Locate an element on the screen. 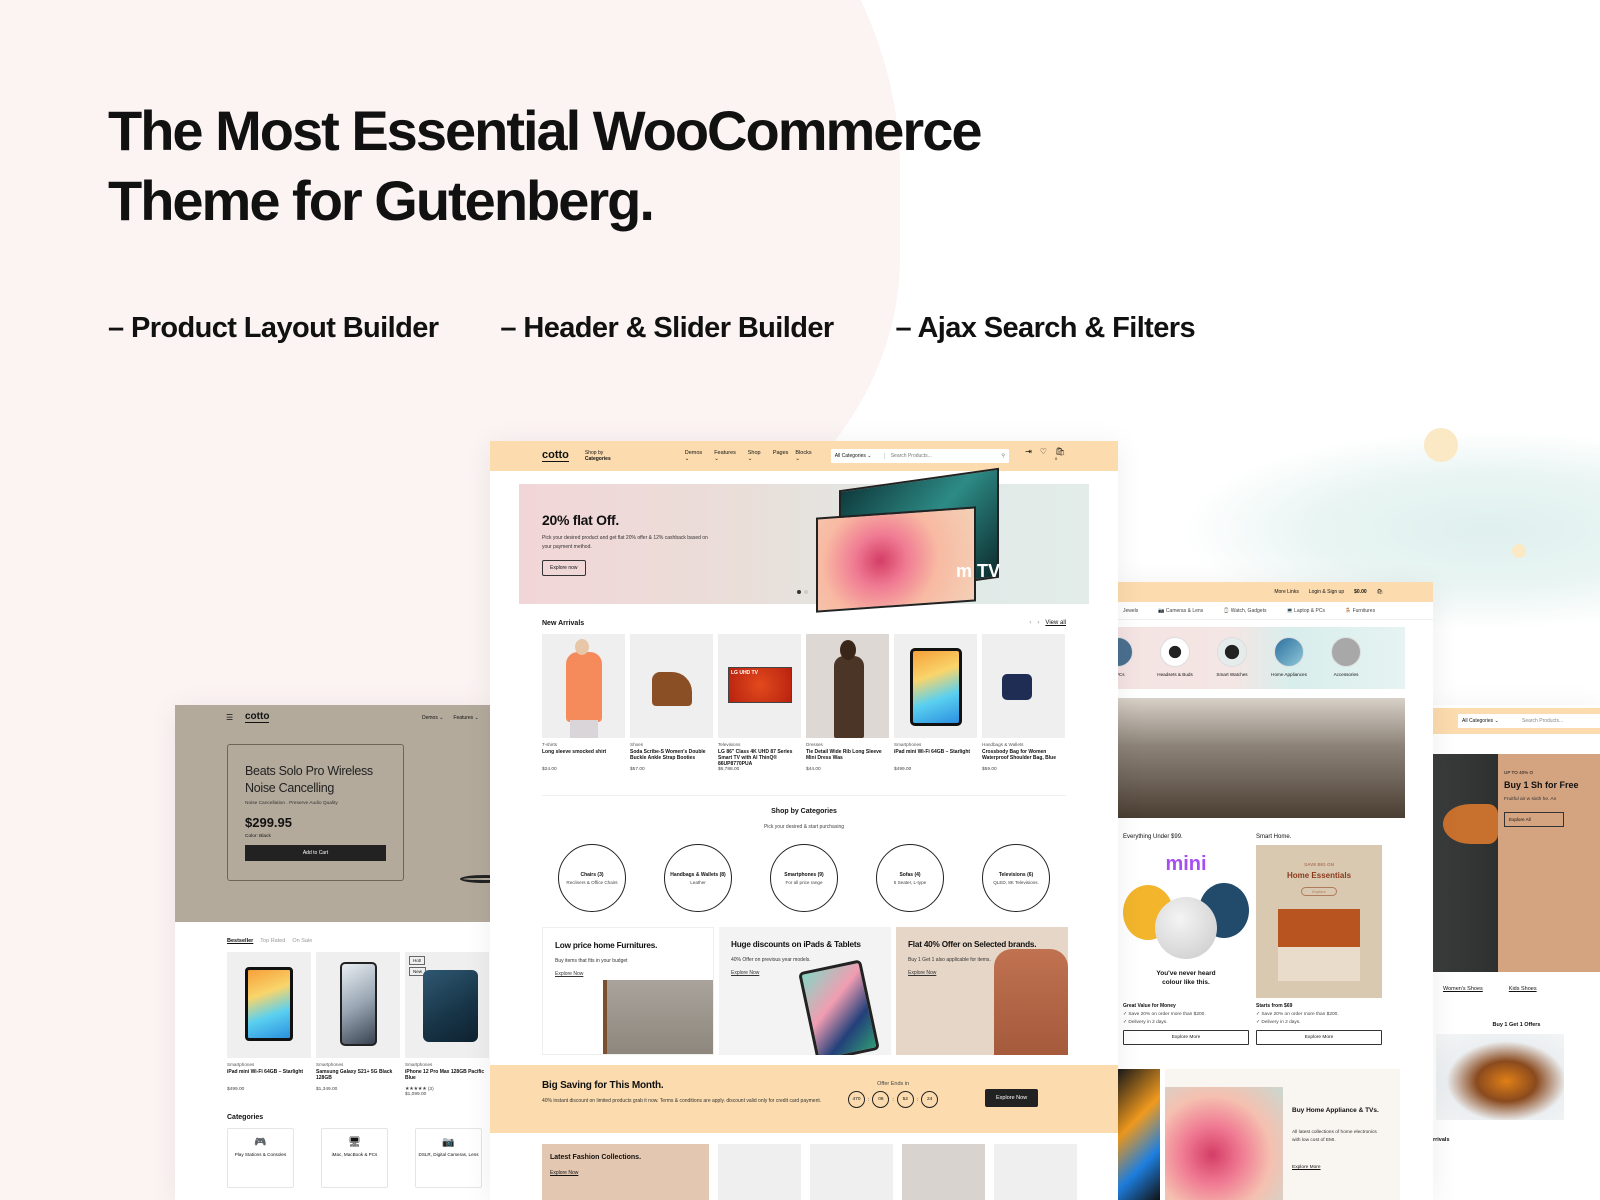 Image resolution: width=1600 pixels, height=1200 pixels. explore-now-button: Explore now is located at coordinates (564, 568).